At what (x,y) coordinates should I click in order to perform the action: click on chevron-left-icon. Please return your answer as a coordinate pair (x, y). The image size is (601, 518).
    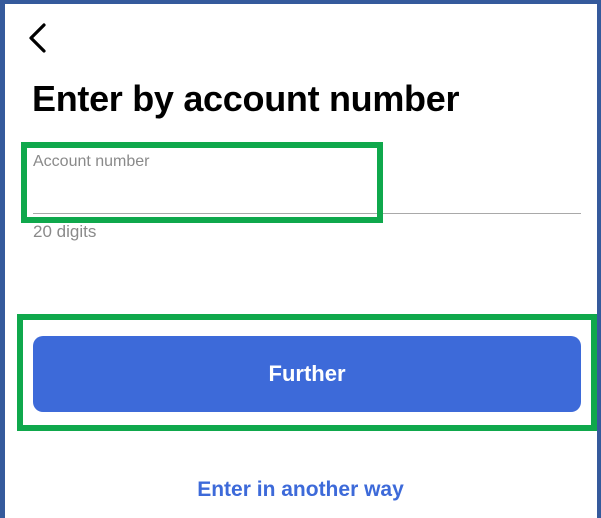
    Looking at the image, I should click on (39, 38).